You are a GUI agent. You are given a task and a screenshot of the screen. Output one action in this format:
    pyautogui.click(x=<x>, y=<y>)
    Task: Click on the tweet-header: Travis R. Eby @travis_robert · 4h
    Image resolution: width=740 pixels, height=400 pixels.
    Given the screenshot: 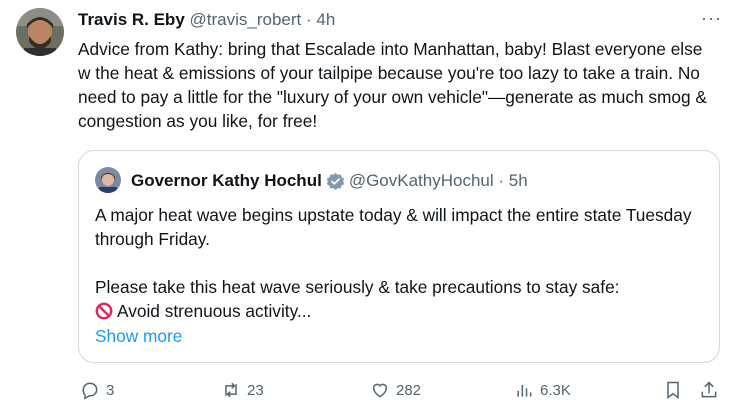 What is the action you would take?
    pyautogui.click(x=206, y=20)
    